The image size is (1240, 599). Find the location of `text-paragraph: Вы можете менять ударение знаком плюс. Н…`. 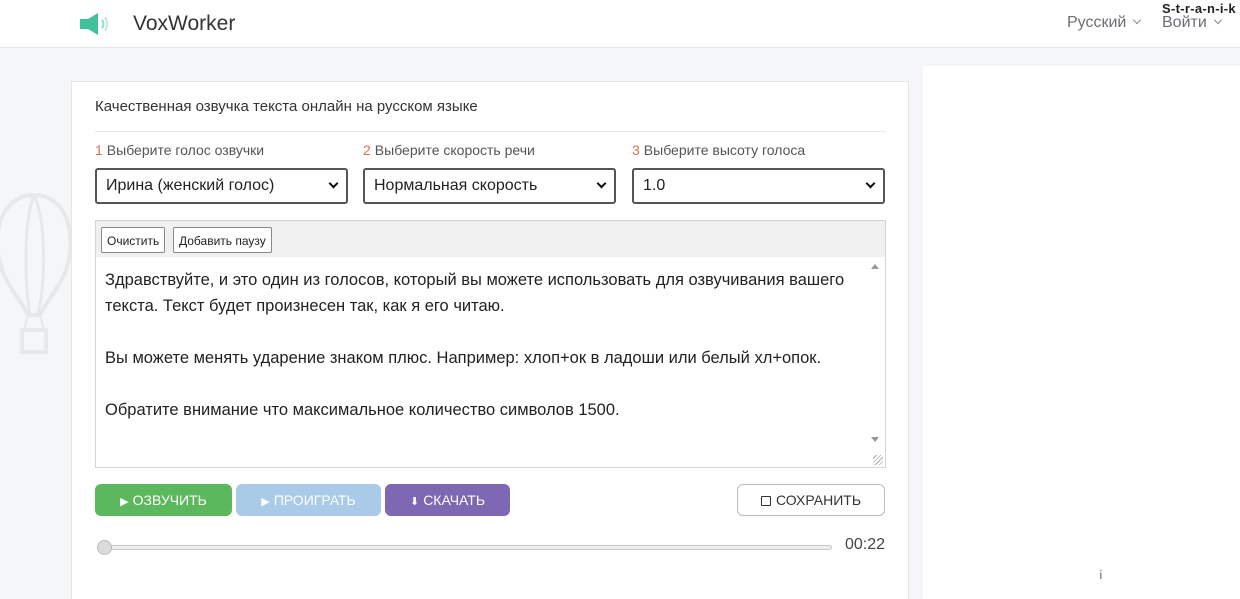

text-paragraph: Вы можете менять ударение знаком плюс. Н… is located at coordinates (463, 358).